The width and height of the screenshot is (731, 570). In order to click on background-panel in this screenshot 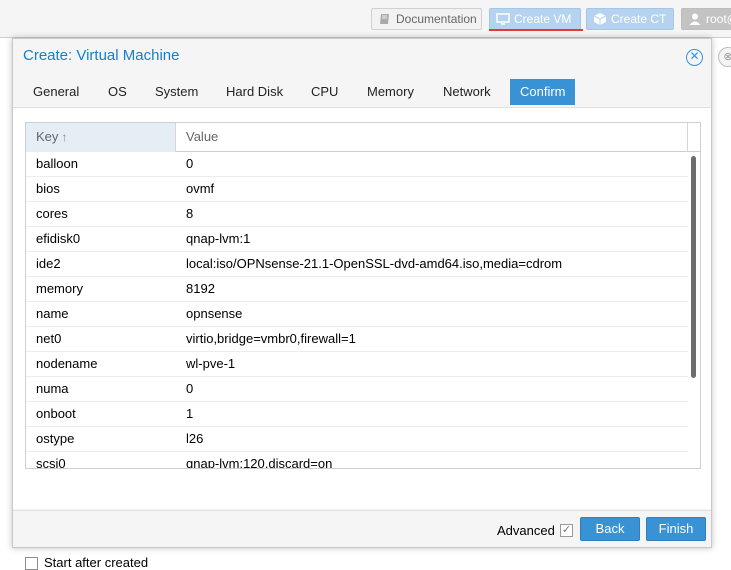, I will do `click(6, 300)`.